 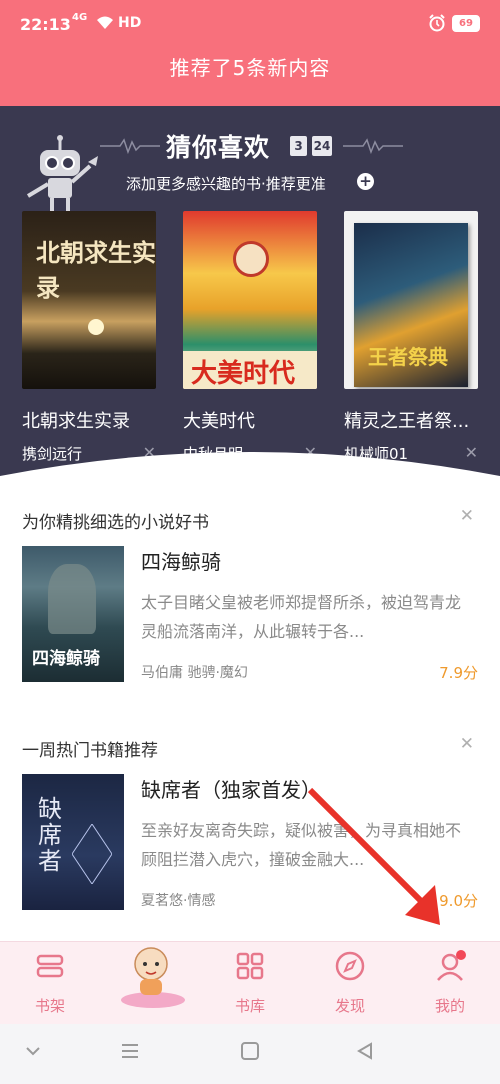 I want to click on date-day: 24, so click(x=322, y=146).